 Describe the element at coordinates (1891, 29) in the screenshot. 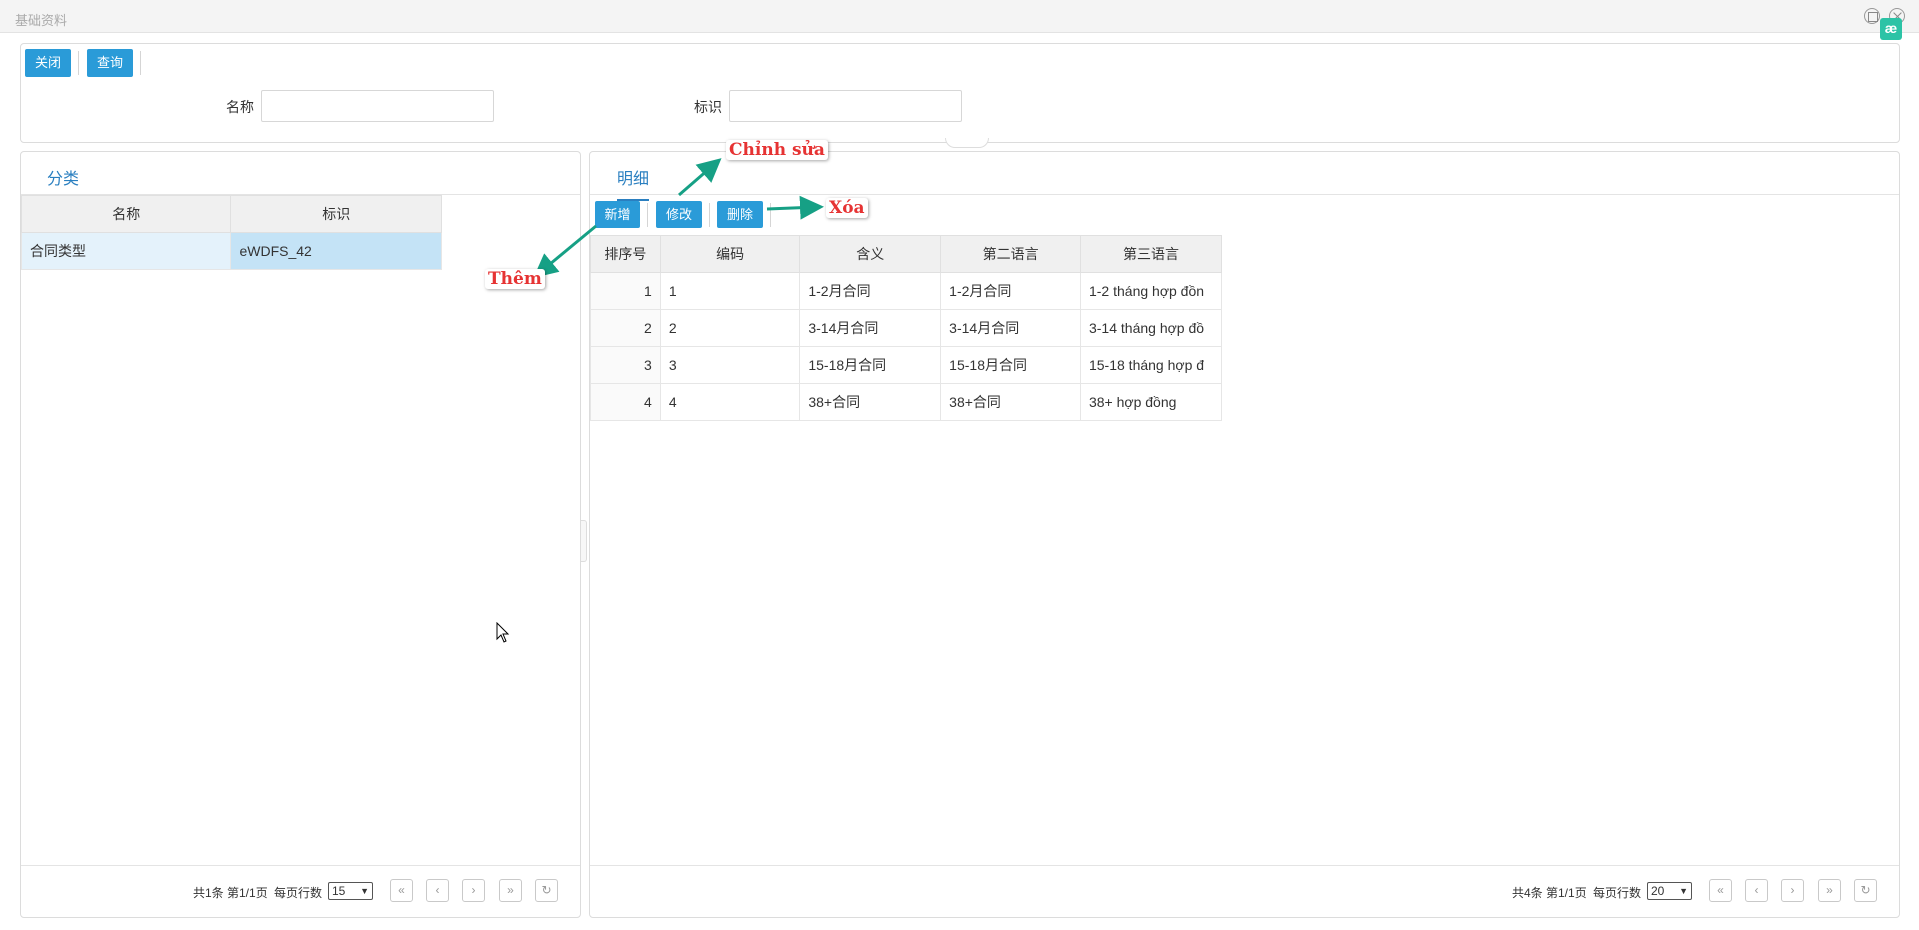

I see `extension-badge-icon: æ` at that location.